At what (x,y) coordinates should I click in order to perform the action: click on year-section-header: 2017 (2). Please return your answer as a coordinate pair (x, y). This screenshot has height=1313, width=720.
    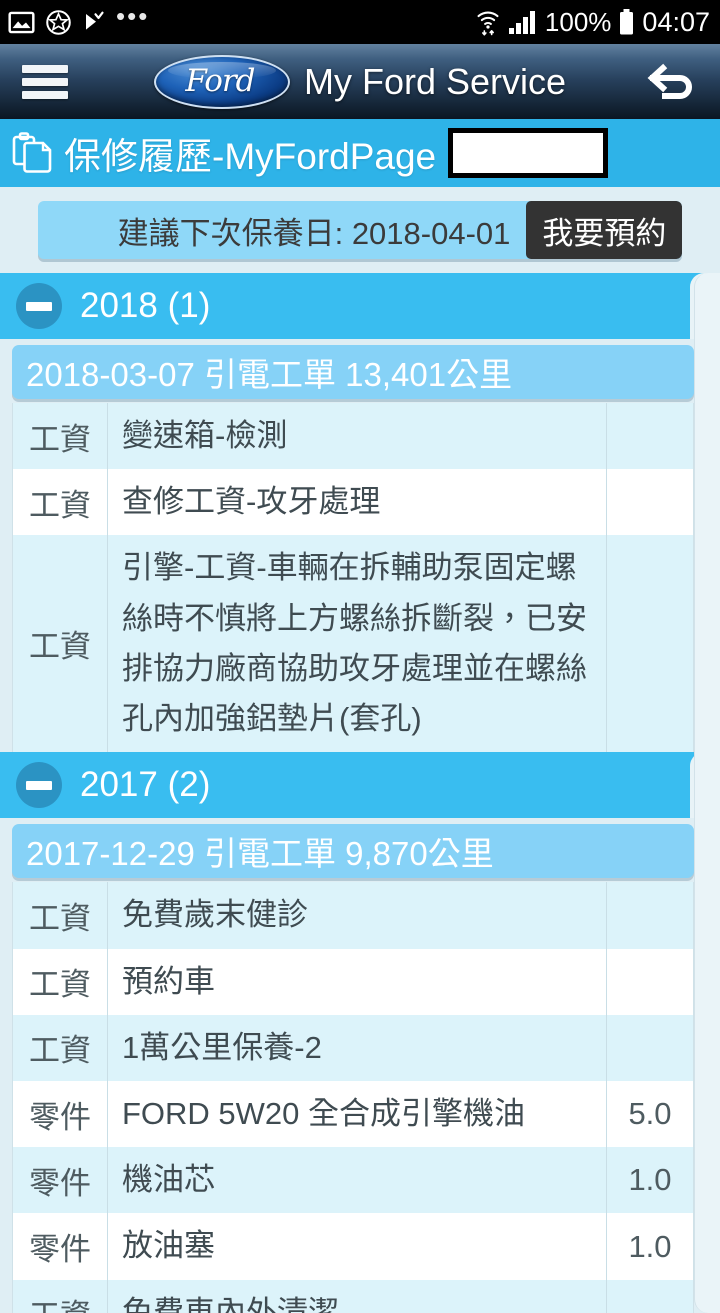
    Looking at the image, I should click on (360, 785).